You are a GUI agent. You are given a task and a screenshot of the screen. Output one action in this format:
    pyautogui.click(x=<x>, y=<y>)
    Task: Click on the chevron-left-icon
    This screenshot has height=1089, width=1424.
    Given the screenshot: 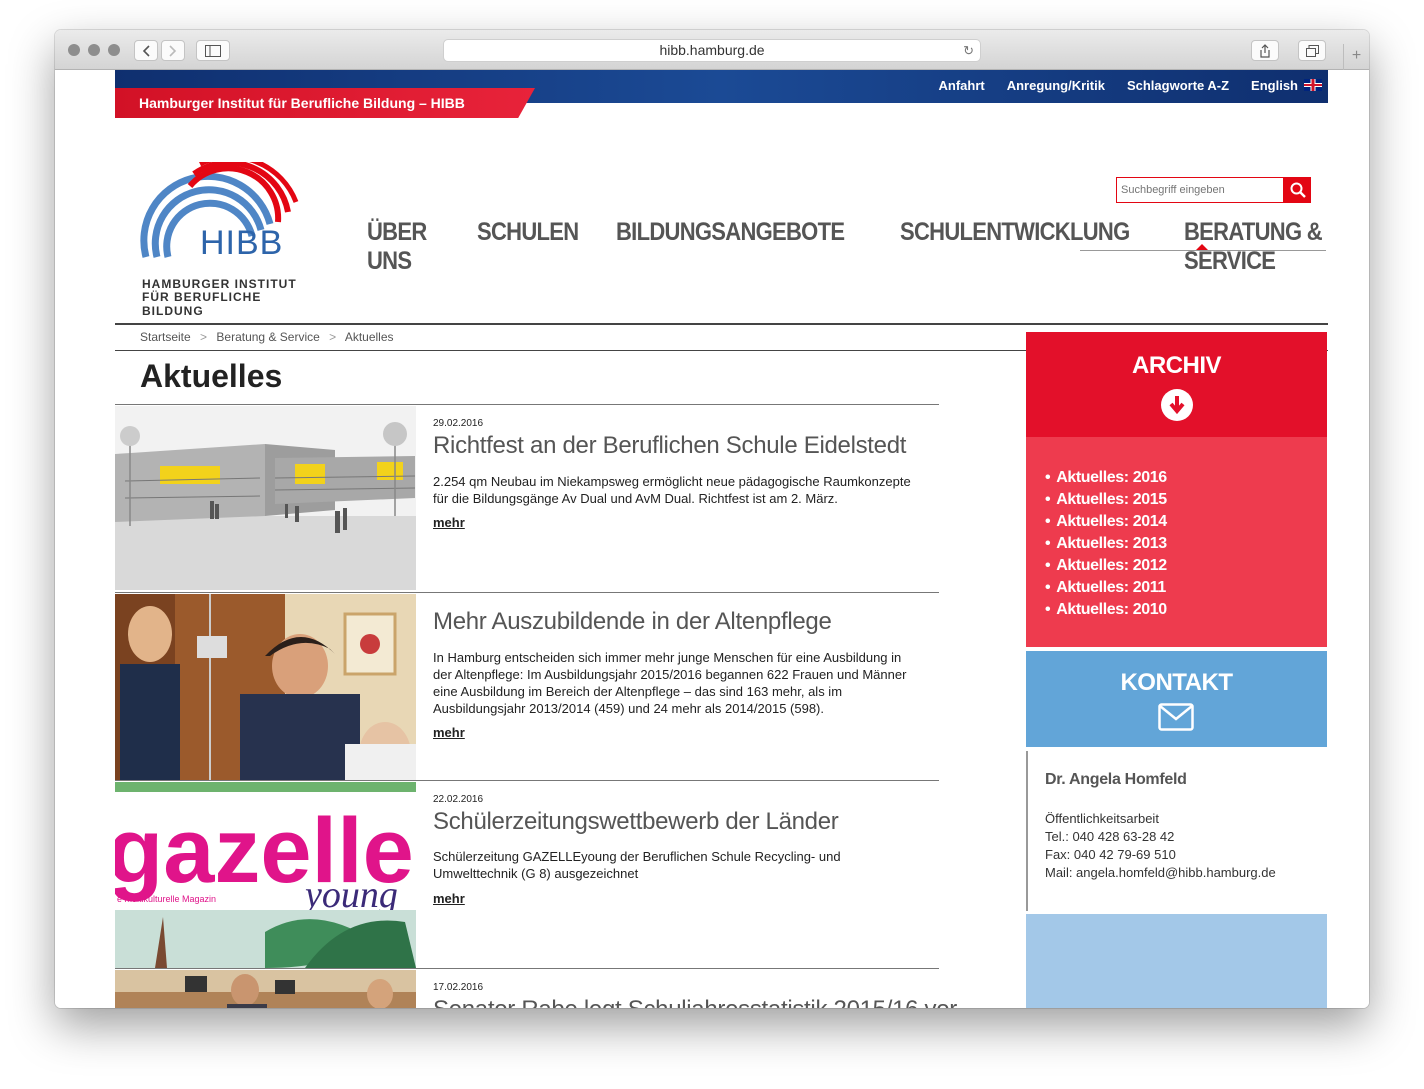 What is the action you would take?
    pyautogui.click(x=146, y=50)
    